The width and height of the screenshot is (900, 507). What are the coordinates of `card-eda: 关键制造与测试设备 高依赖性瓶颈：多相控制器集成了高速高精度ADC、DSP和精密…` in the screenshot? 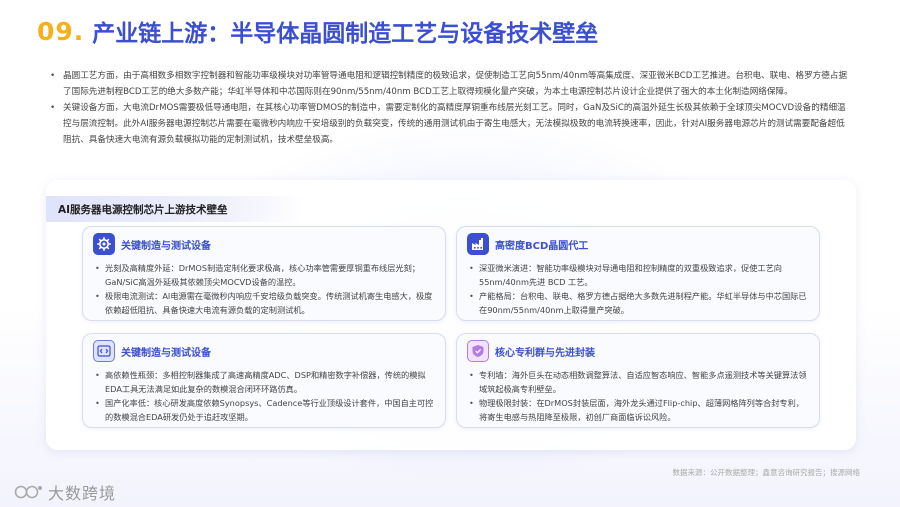 It's located at (264, 380).